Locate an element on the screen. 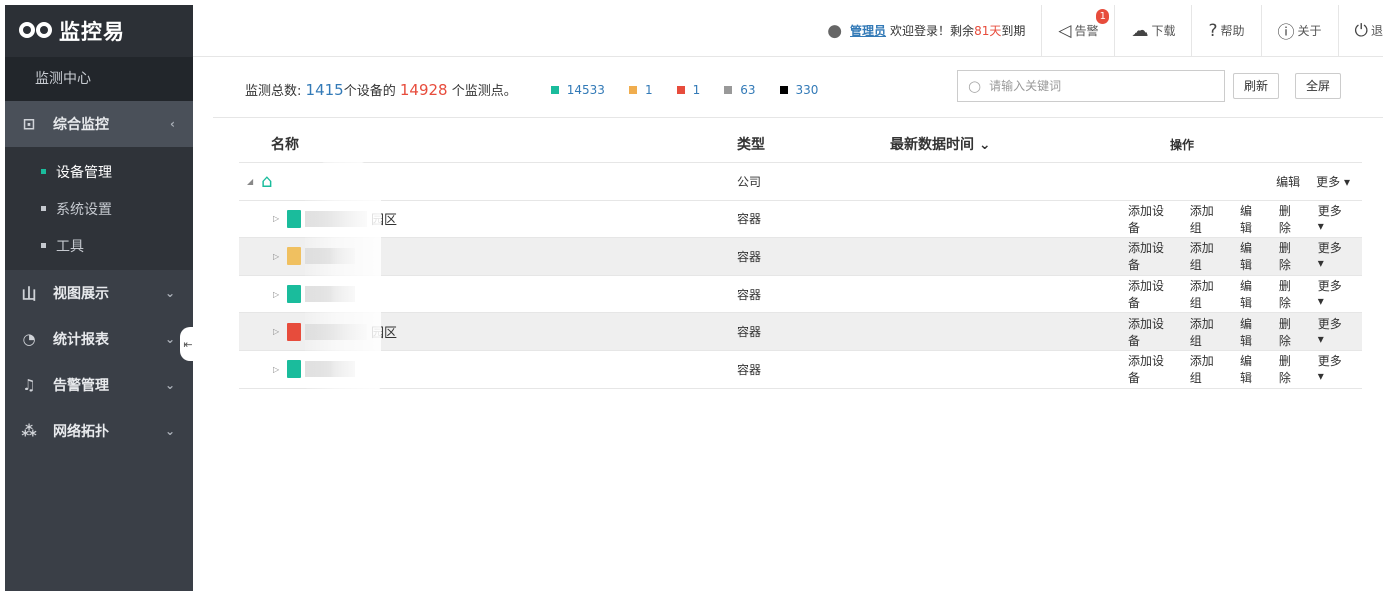 This screenshot has height=591, width=1383. user-name-link: 管理员 is located at coordinates (868, 30).